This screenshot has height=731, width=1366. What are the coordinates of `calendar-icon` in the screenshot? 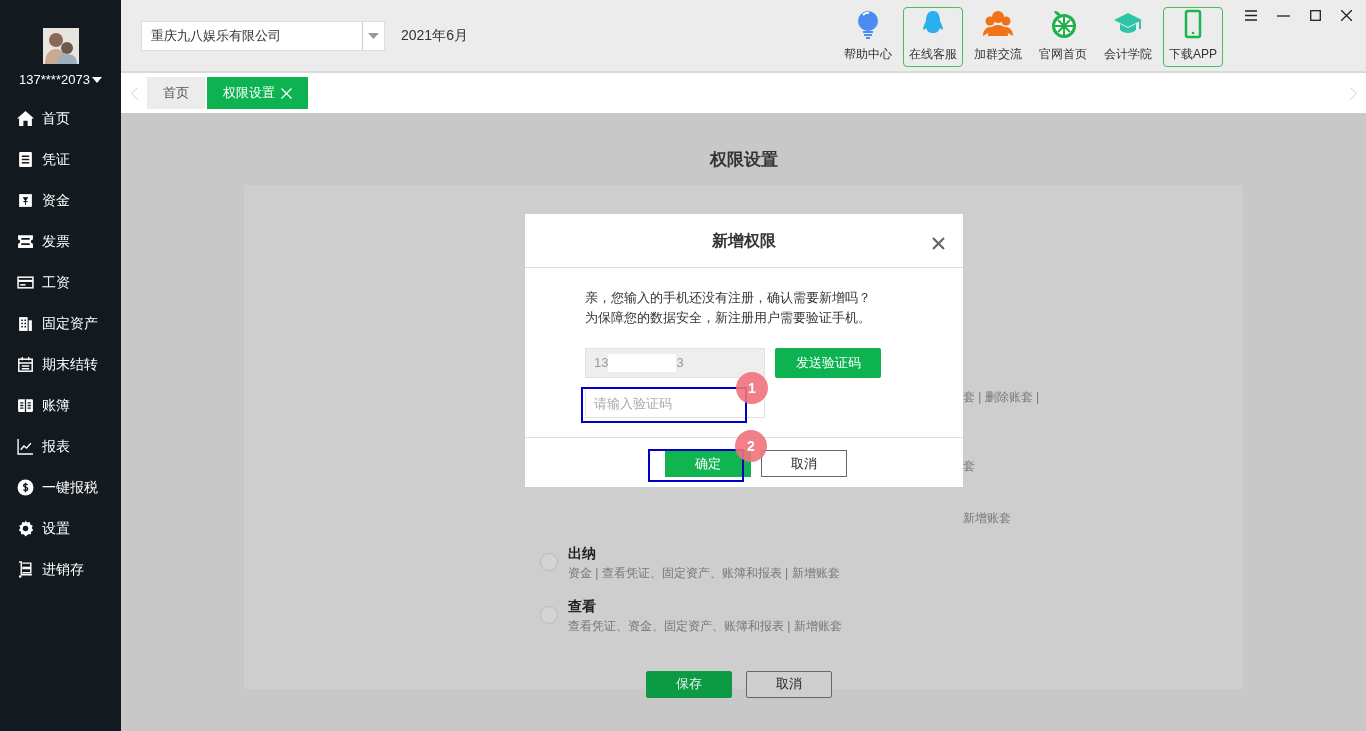 It's located at (25, 364).